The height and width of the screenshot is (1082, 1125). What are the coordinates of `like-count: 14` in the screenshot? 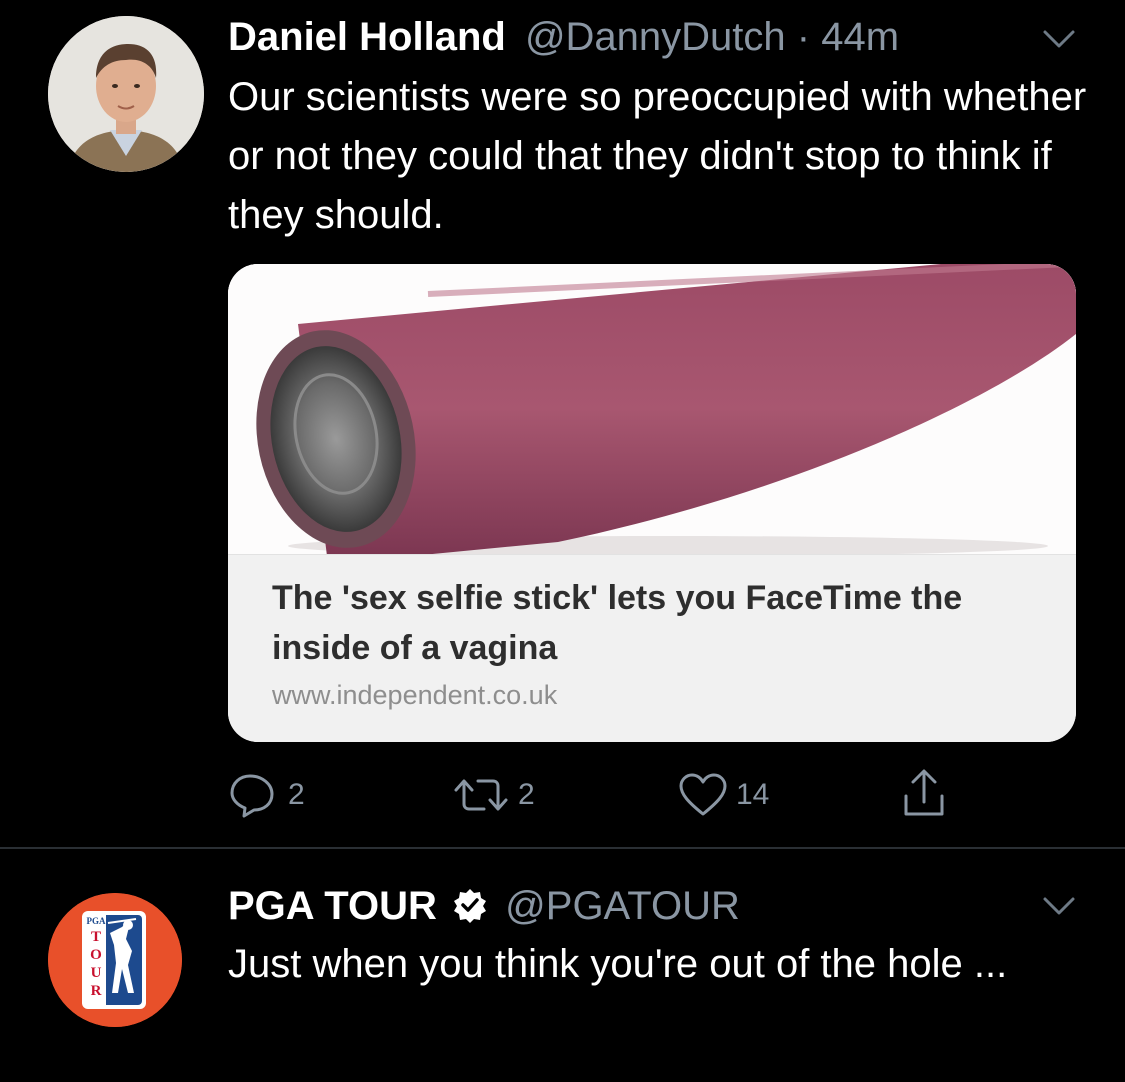 It's located at (753, 794).